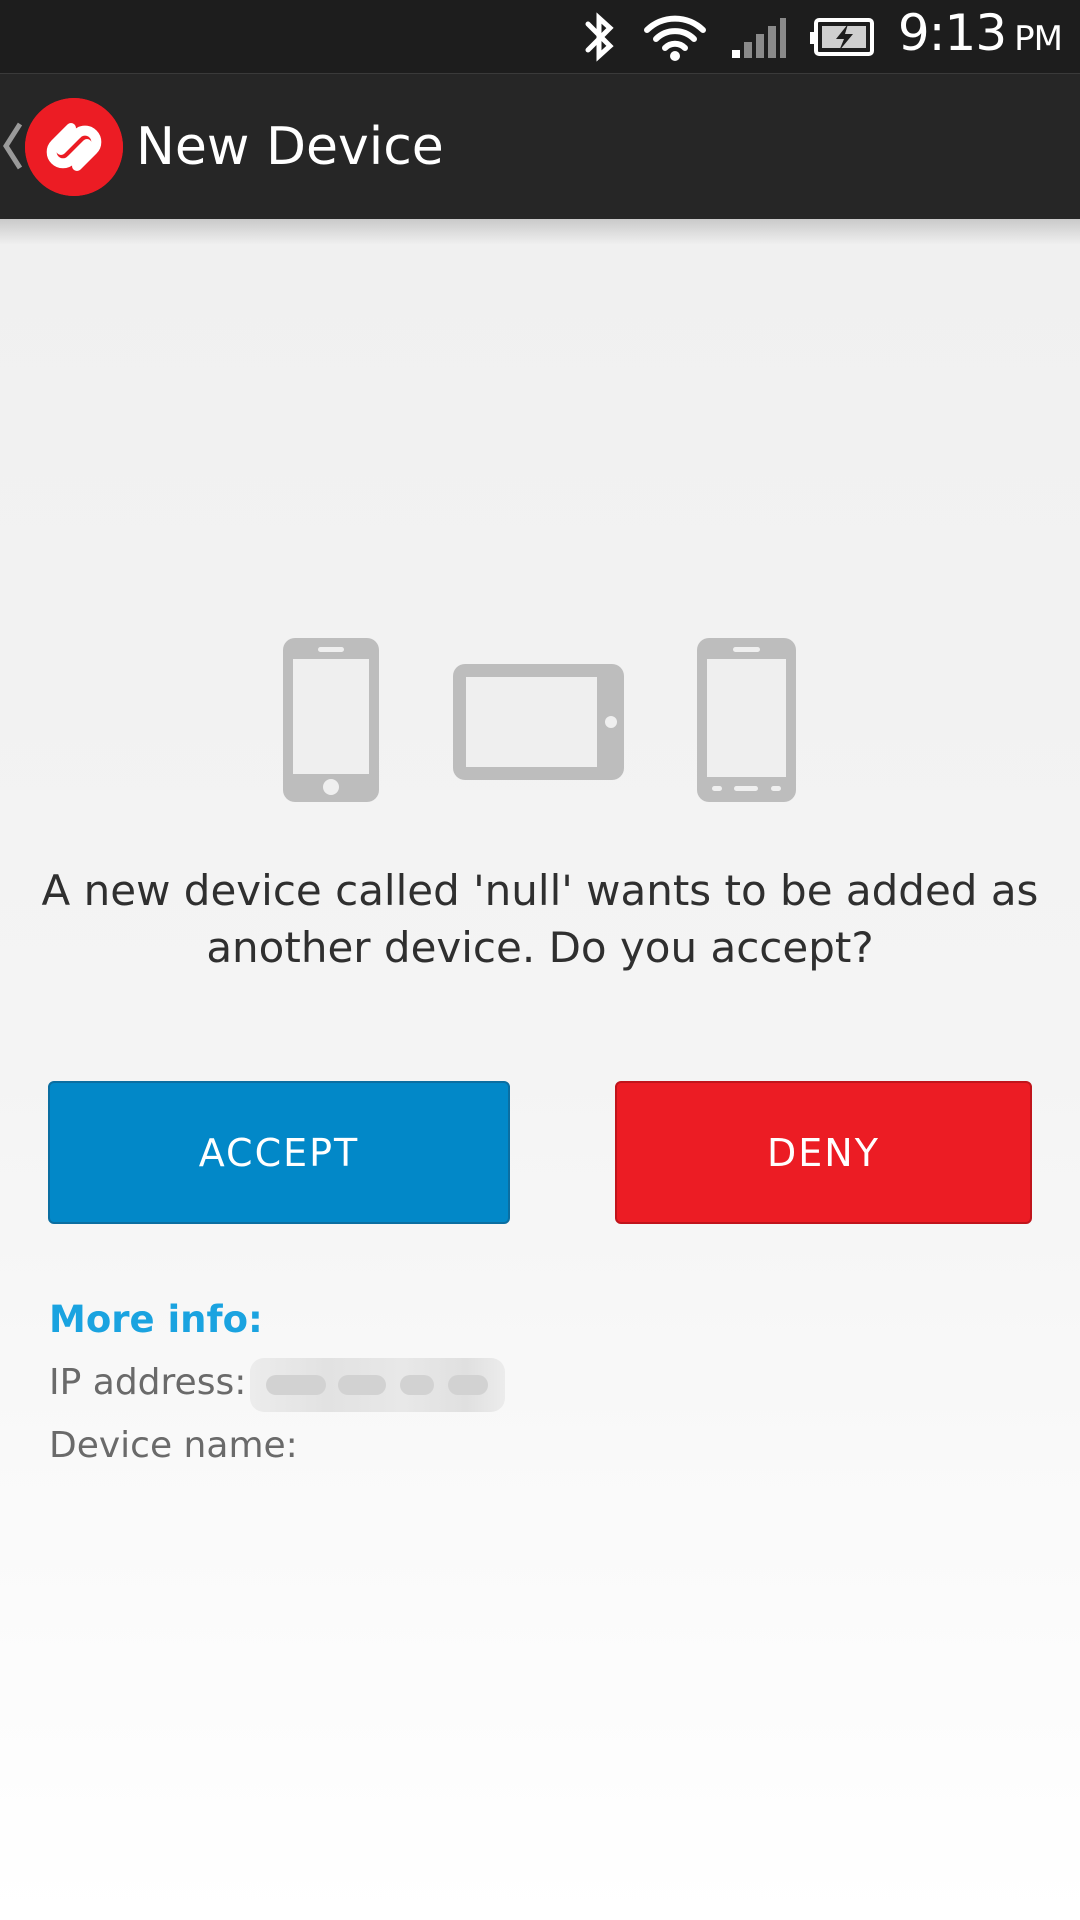 Image resolution: width=1080 pixels, height=1920 pixels. What do you see at coordinates (74, 147) in the screenshot?
I see `authy-logo-icon` at bounding box center [74, 147].